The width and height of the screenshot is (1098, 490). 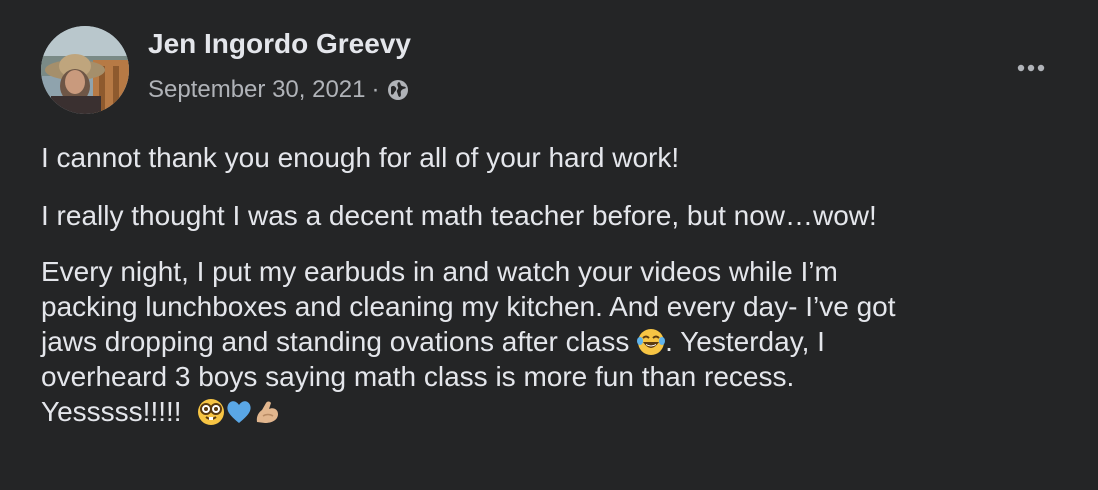 What do you see at coordinates (561, 411) in the screenshot?
I see `post-line: Yesssss!!!!!` at bounding box center [561, 411].